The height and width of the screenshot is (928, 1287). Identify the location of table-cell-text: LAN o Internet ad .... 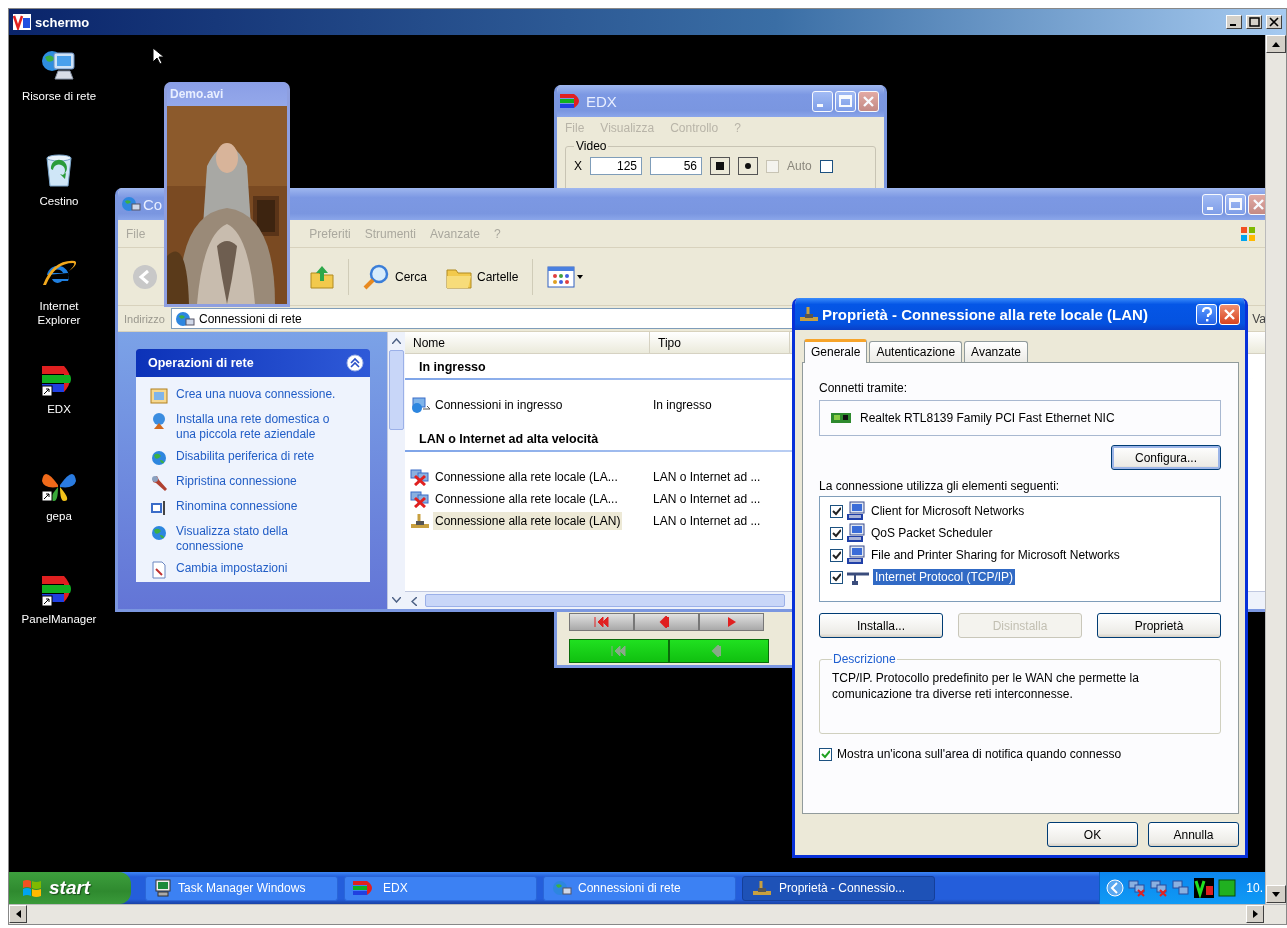
(706, 477).